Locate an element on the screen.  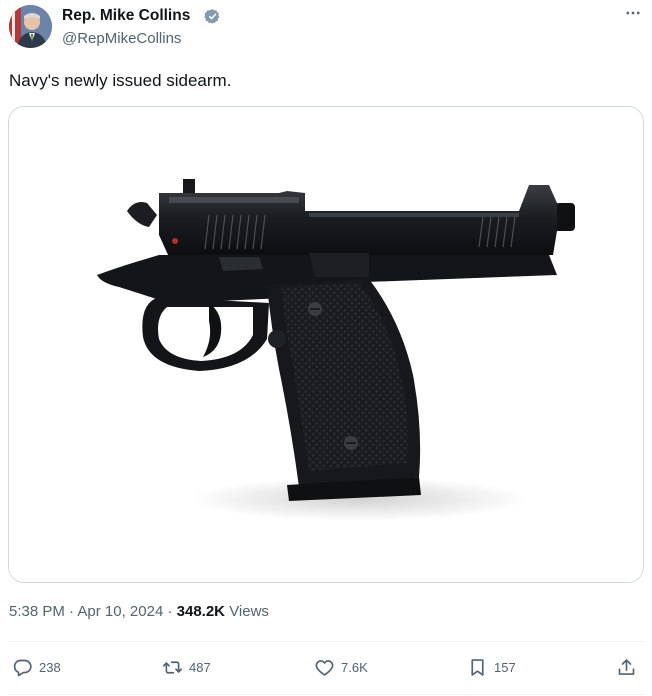
repost-button: 487 is located at coordinates (186, 667).